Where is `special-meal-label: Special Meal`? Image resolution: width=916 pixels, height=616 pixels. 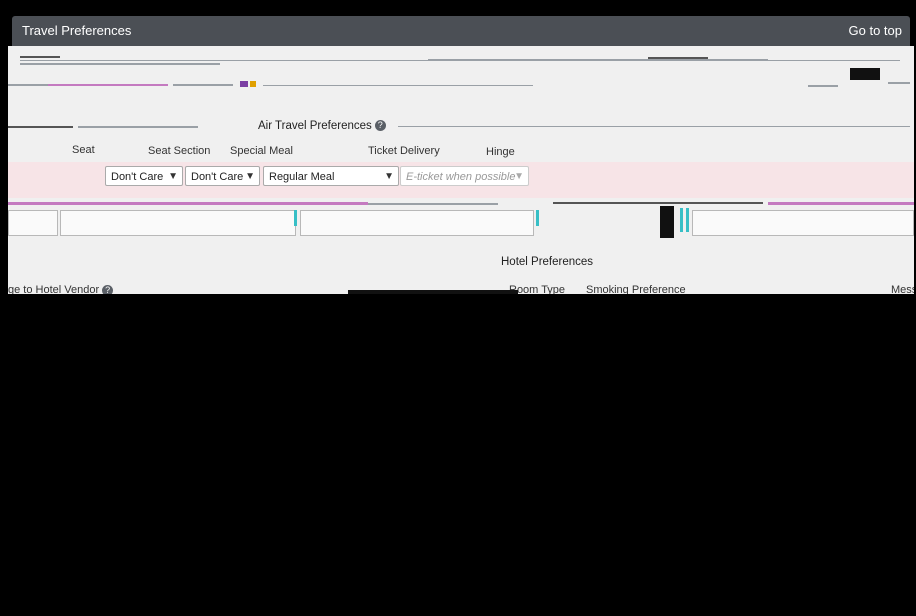 special-meal-label: Special Meal is located at coordinates (261, 151).